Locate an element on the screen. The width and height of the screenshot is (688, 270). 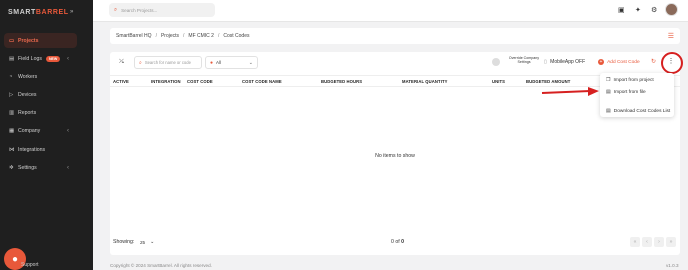
refresh-icon: ↻ is located at coordinates (653, 61).